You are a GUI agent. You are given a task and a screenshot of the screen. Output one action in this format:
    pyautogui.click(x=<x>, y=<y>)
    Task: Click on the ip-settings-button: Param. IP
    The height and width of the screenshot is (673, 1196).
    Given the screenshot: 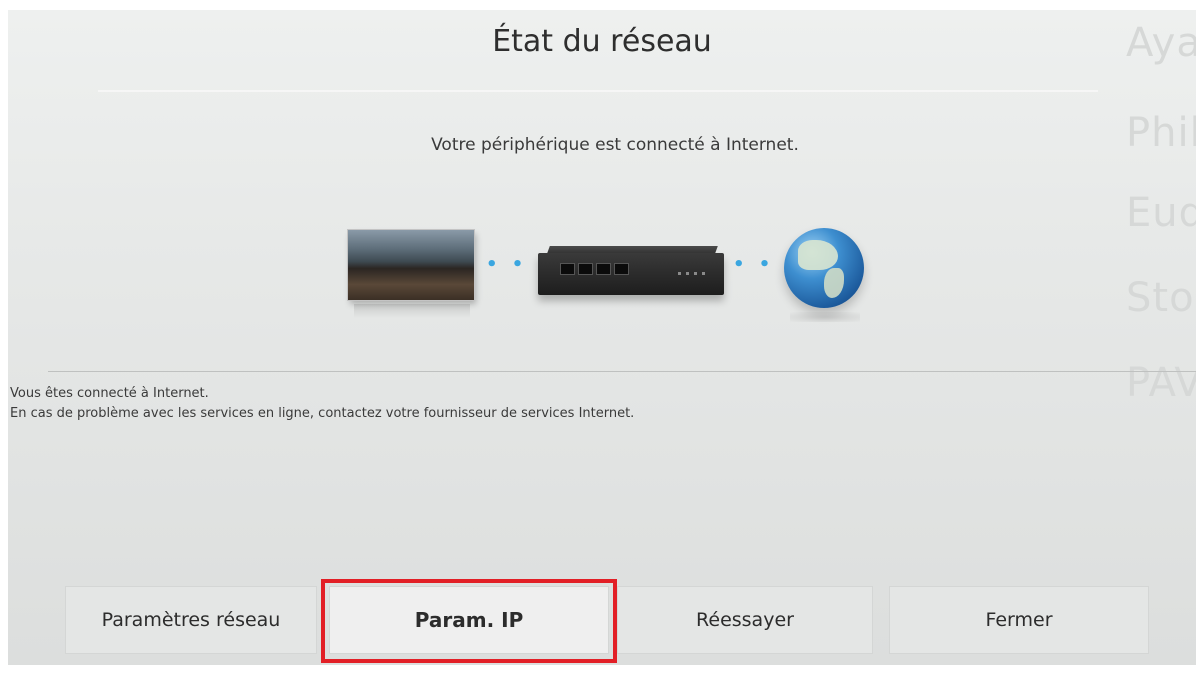 What is the action you would take?
    pyautogui.click(x=469, y=620)
    